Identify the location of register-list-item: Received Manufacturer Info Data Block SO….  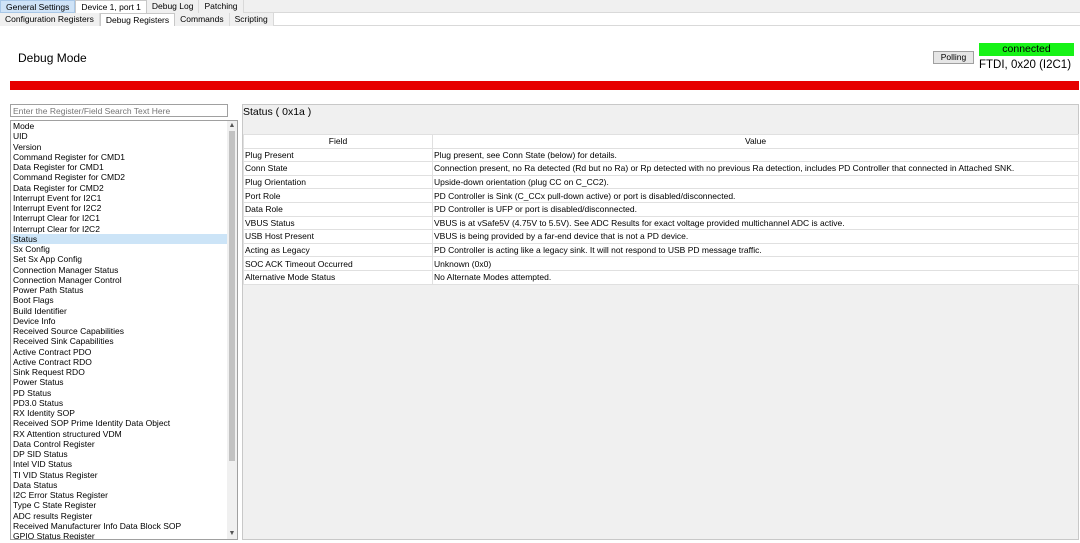
(119, 526).